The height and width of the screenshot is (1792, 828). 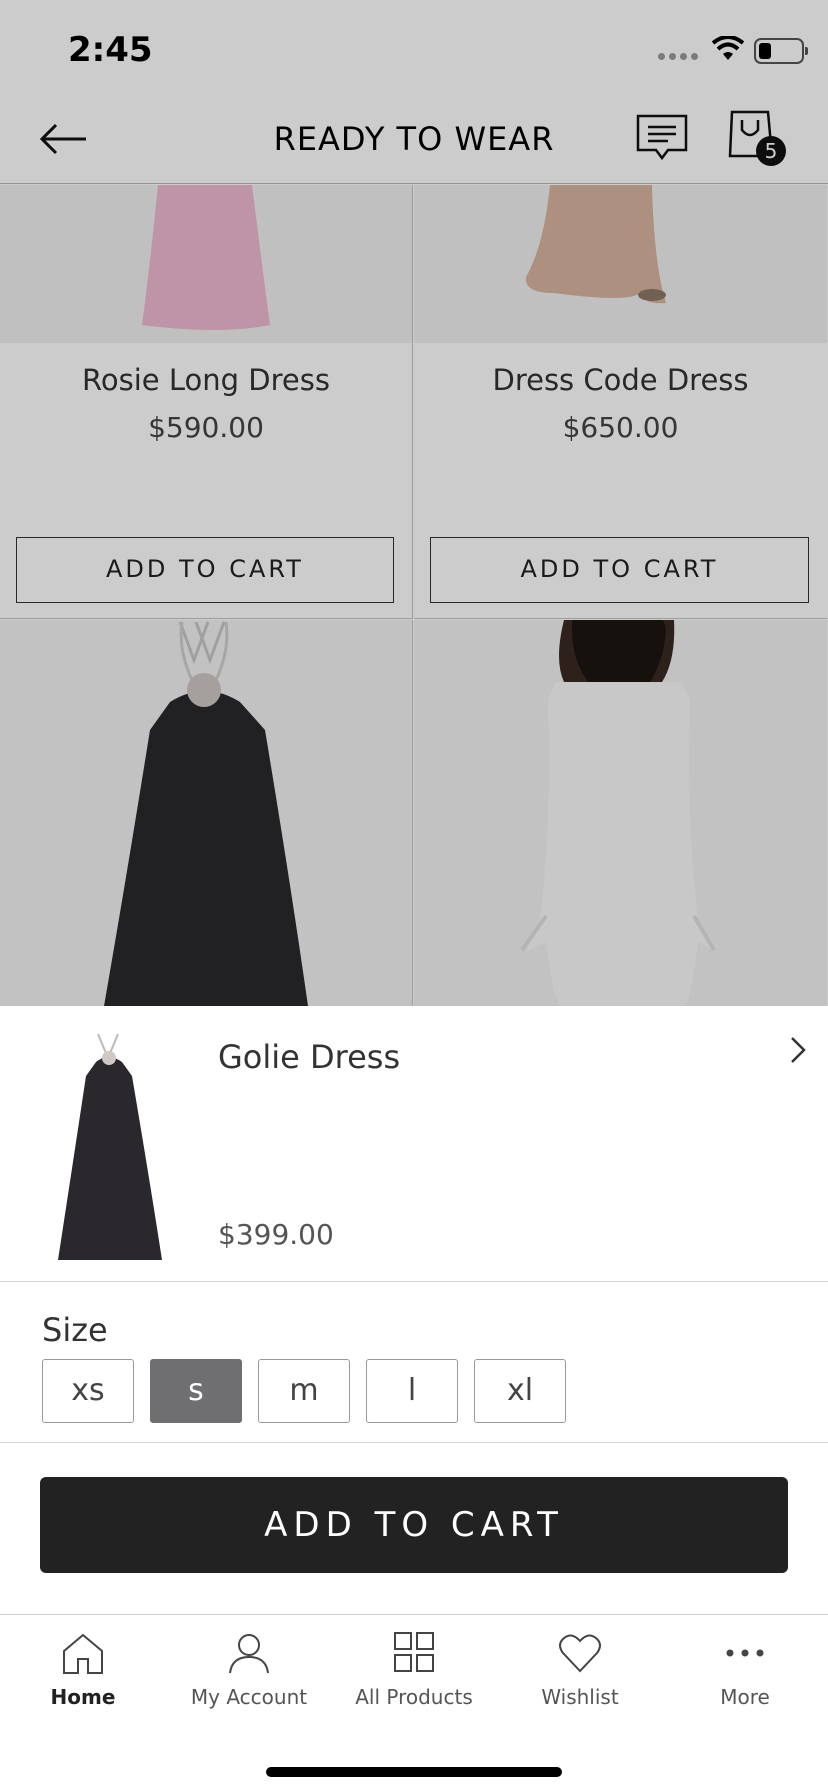 I want to click on top-nav-bar: READY TO WEAR 5, so click(x=414, y=140).